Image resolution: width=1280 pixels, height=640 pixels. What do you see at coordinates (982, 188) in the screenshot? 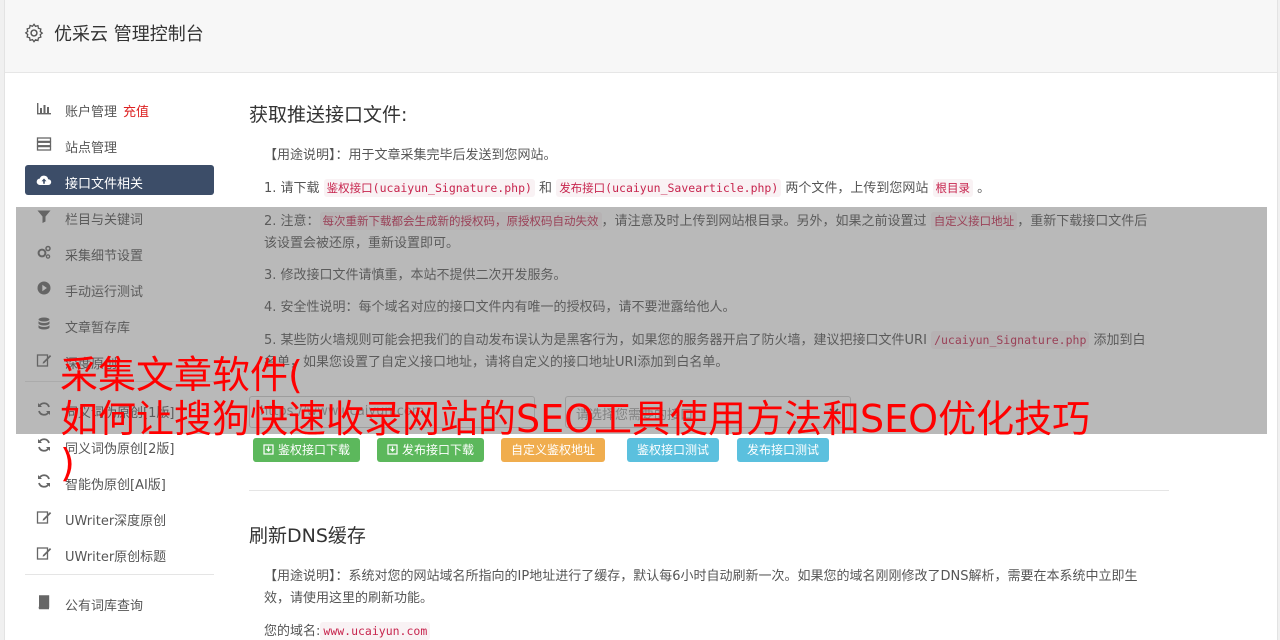
I see `step-text: 。` at bounding box center [982, 188].